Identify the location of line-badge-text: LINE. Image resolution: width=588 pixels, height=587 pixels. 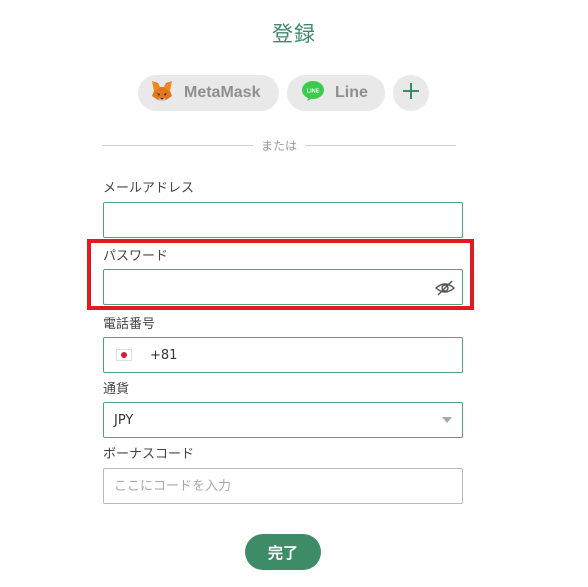
(313, 91).